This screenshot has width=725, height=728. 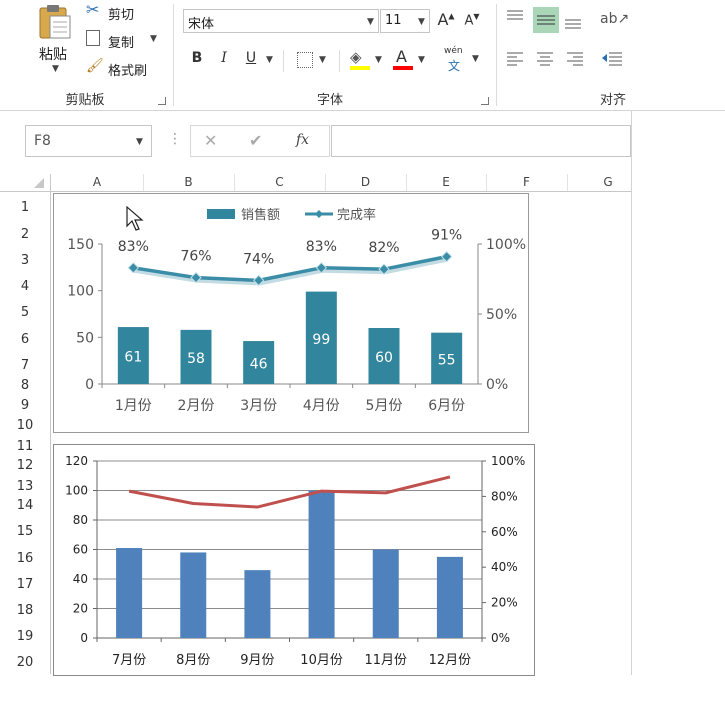 What do you see at coordinates (368, 61) in the screenshot?
I see `fill-color-button: ◈ ▼` at bounding box center [368, 61].